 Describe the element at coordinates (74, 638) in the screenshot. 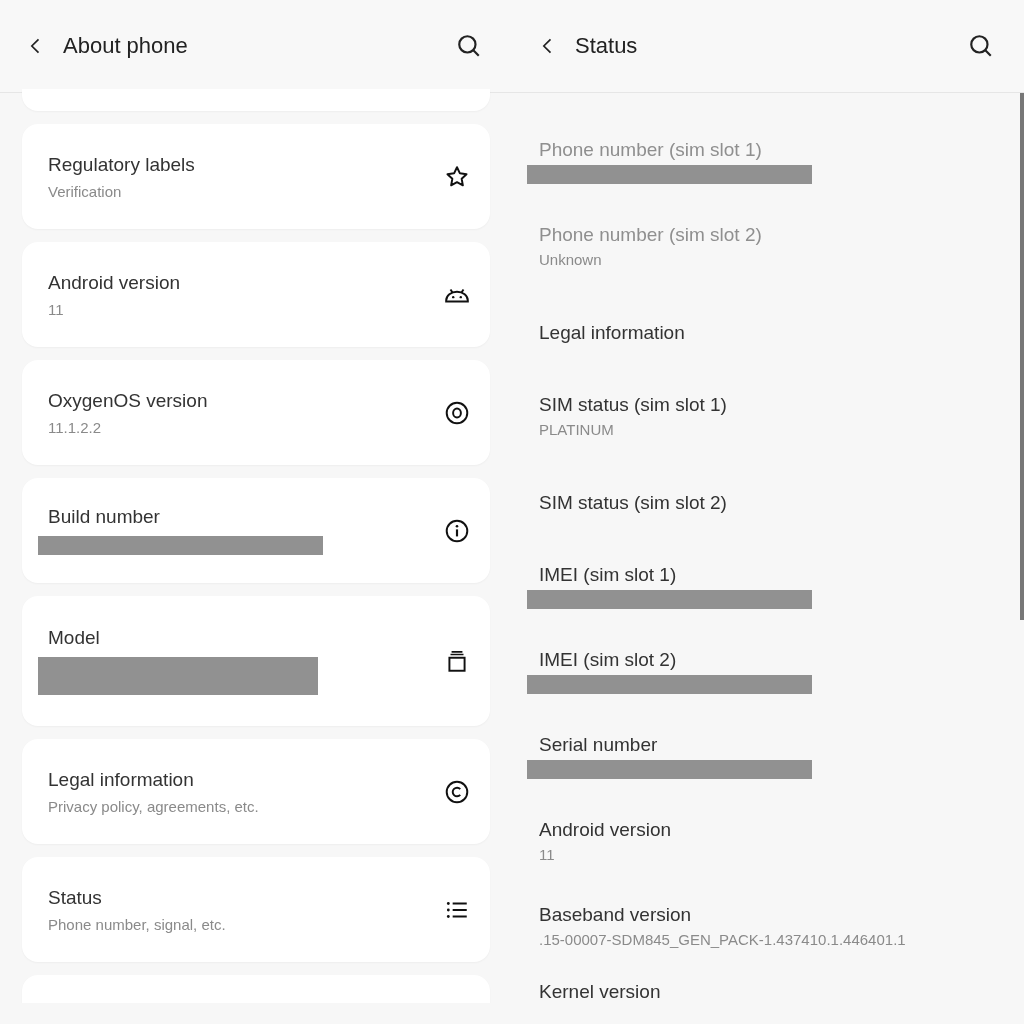

I see `setting-title: Model` at that location.